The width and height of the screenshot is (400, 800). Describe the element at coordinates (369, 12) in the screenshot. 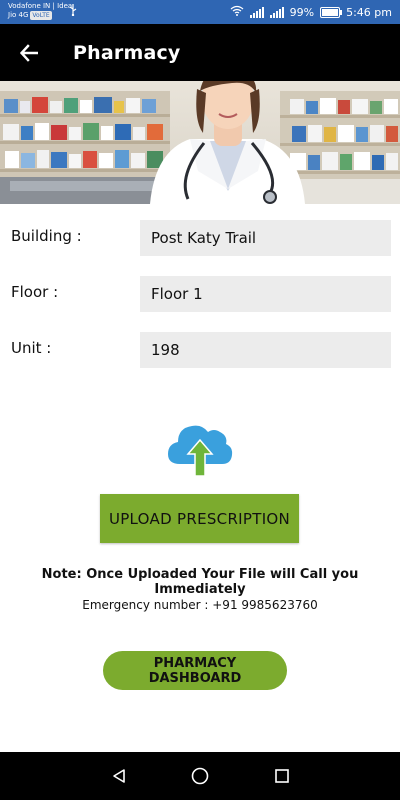

I see `status-time: 5:46 pm` at that location.